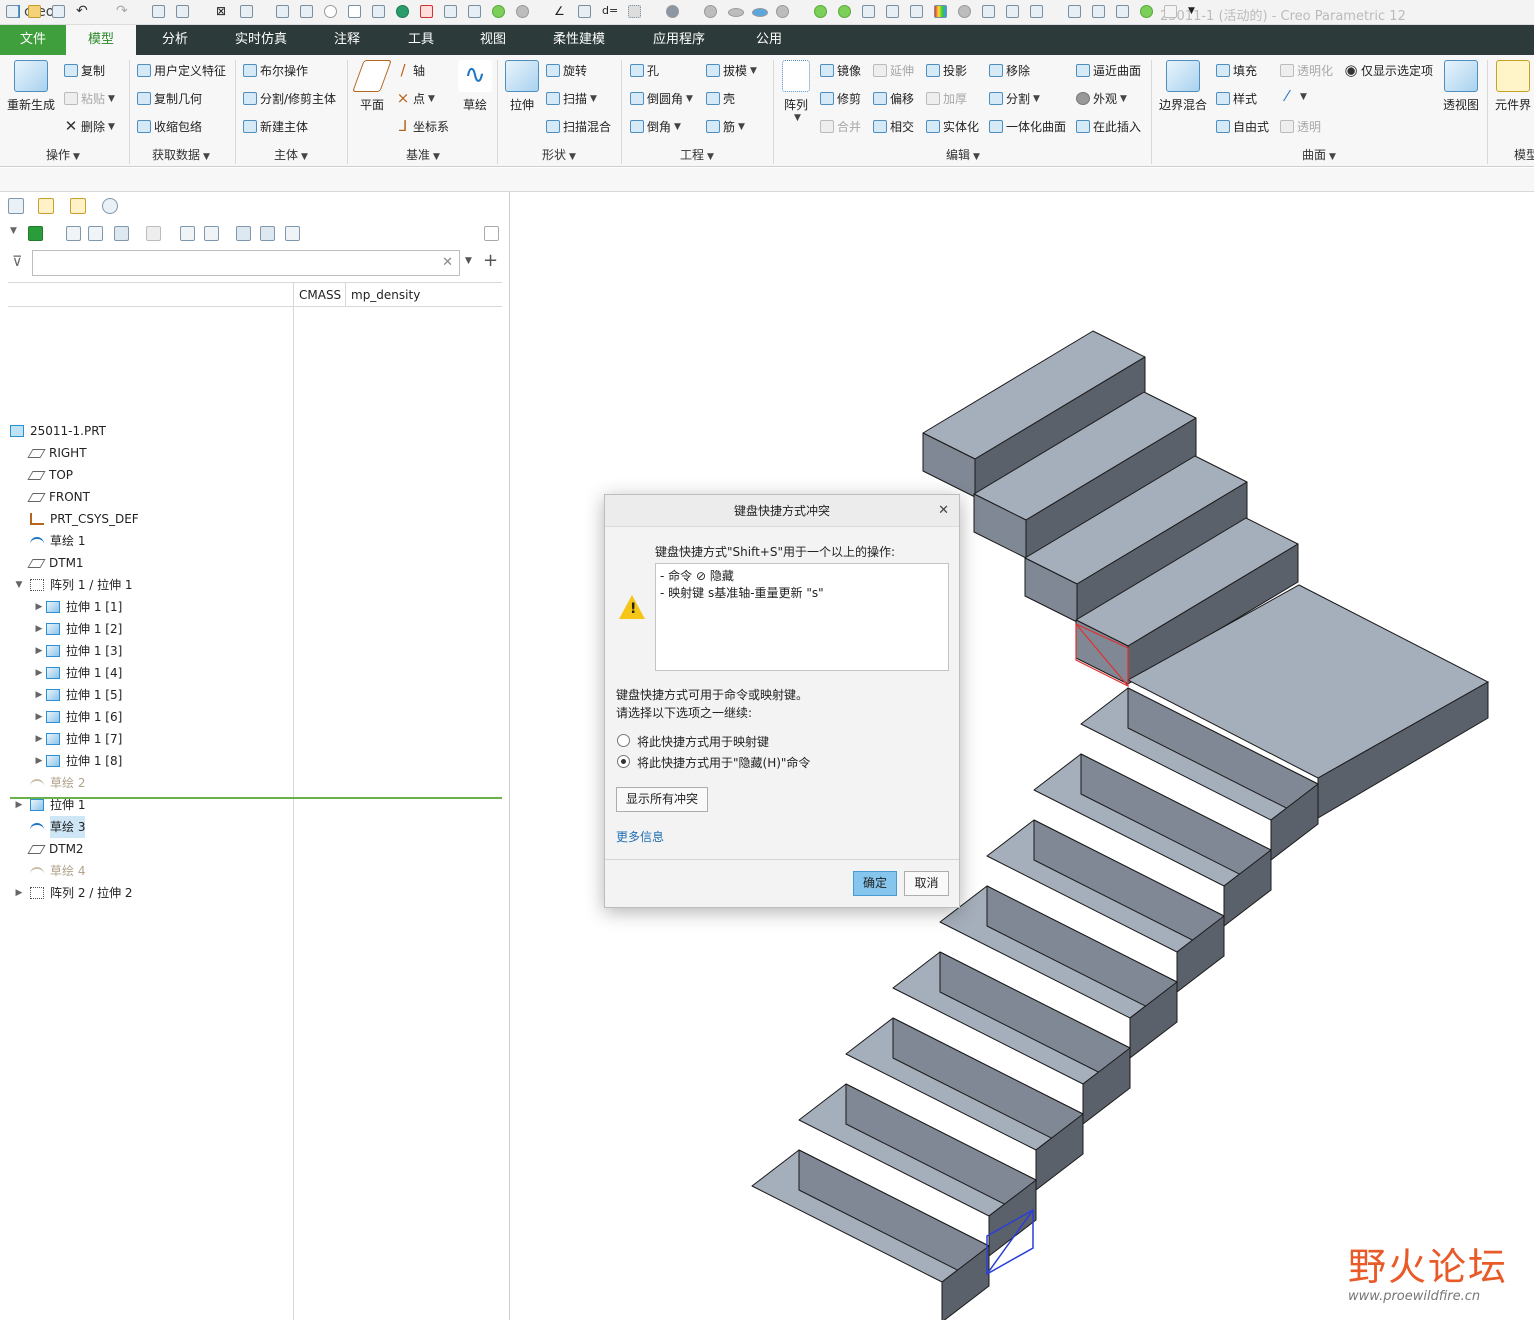 Image resolution: width=1534 pixels, height=1320 pixels. I want to click on green-sphere-icon, so click(498, 11).